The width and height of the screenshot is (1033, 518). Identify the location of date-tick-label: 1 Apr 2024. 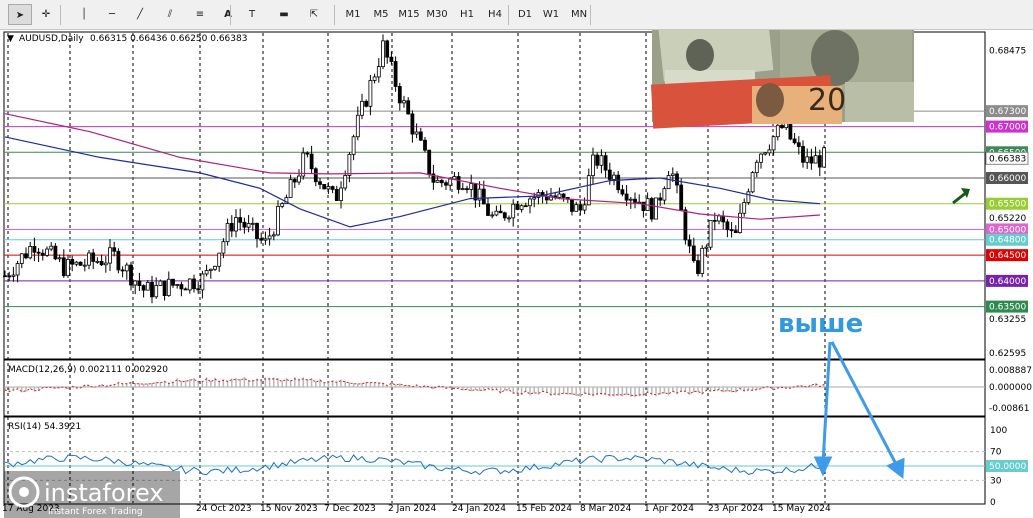
(669, 509).